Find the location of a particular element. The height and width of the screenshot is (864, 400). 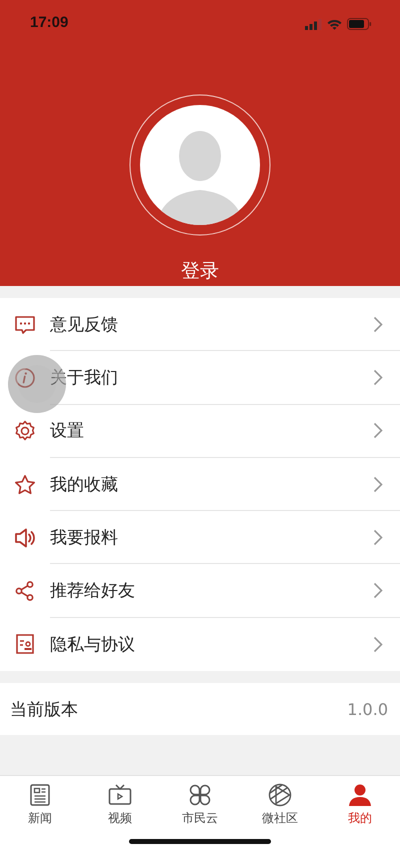

tab: 新闻 is located at coordinates (40, 805).